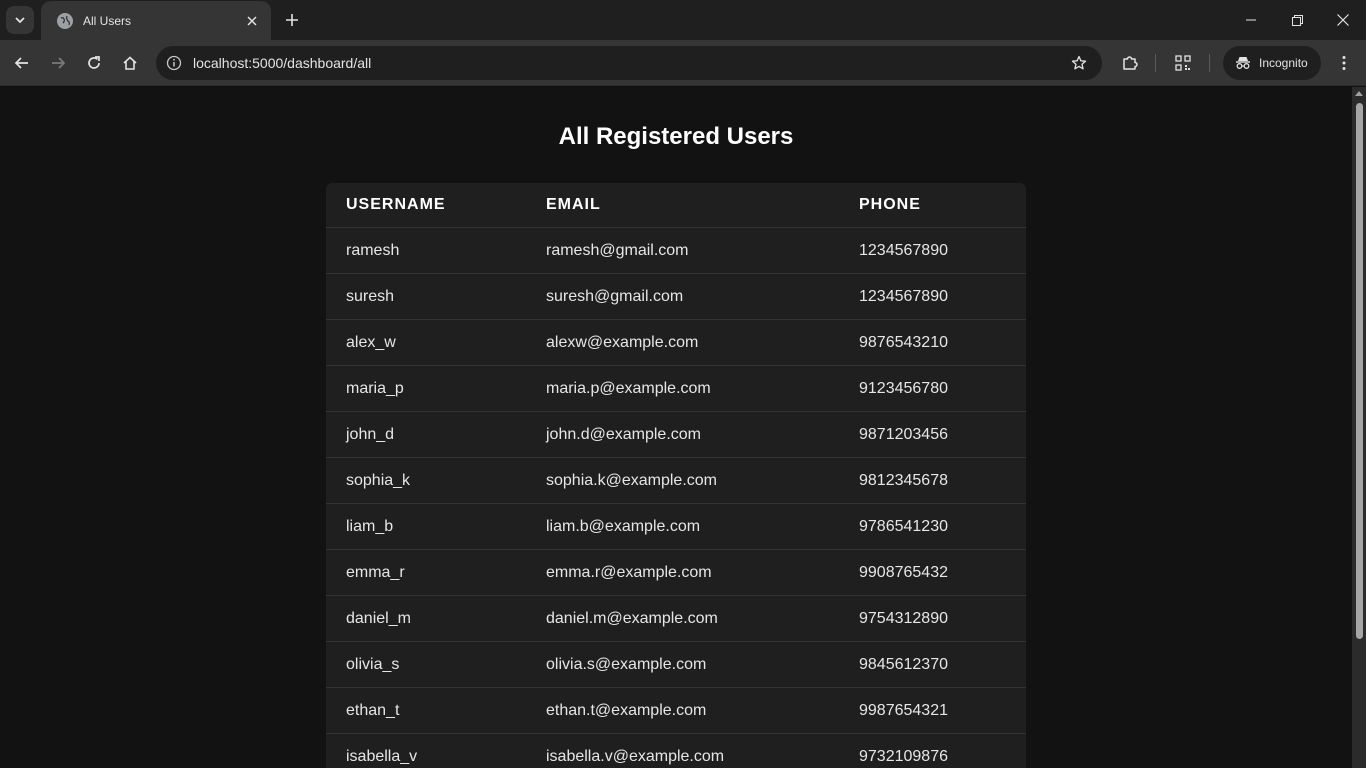 The image size is (1366, 768). I want to click on minimize-icon, so click(1251, 20).